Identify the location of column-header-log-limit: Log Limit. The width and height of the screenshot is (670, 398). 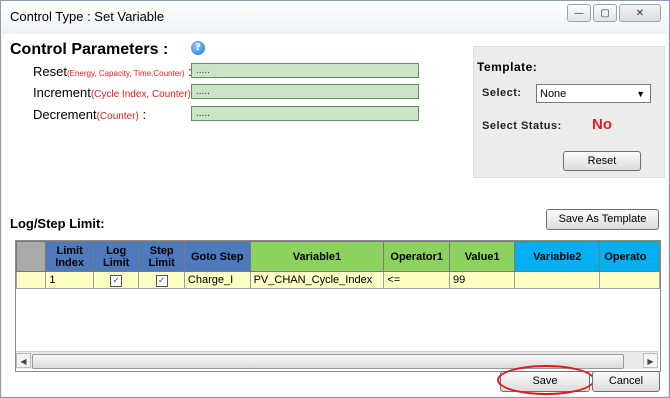
(116, 256).